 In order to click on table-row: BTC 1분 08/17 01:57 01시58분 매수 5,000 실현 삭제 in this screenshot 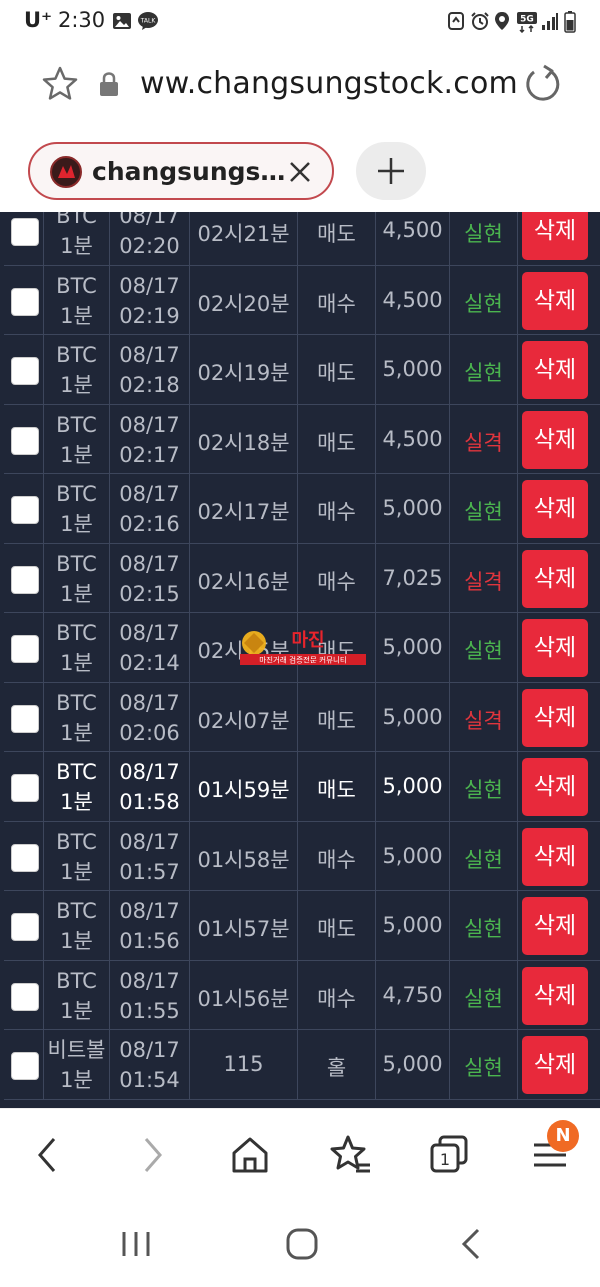, I will do `click(302, 856)`.